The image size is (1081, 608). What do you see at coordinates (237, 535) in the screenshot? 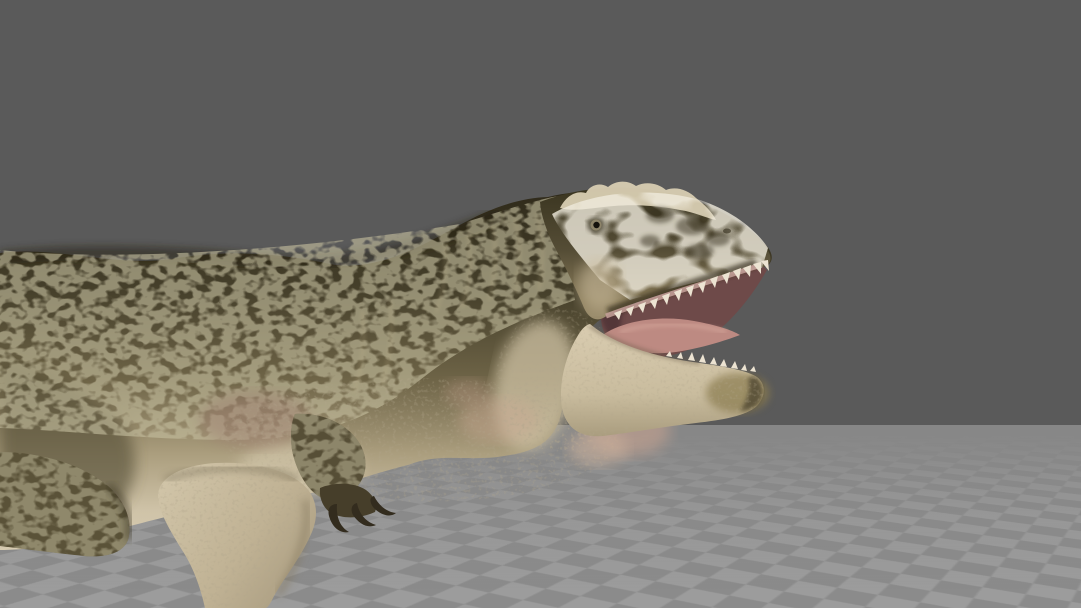
I see `near-leg` at bounding box center [237, 535].